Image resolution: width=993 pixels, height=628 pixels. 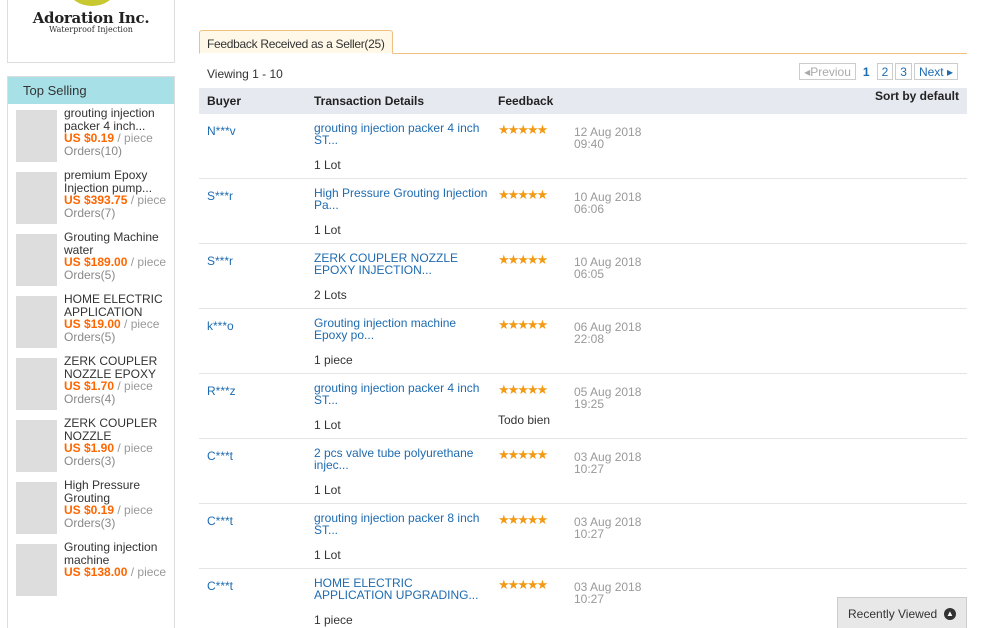 I want to click on product-name: Grouting injection machine, so click(x=118, y=553).